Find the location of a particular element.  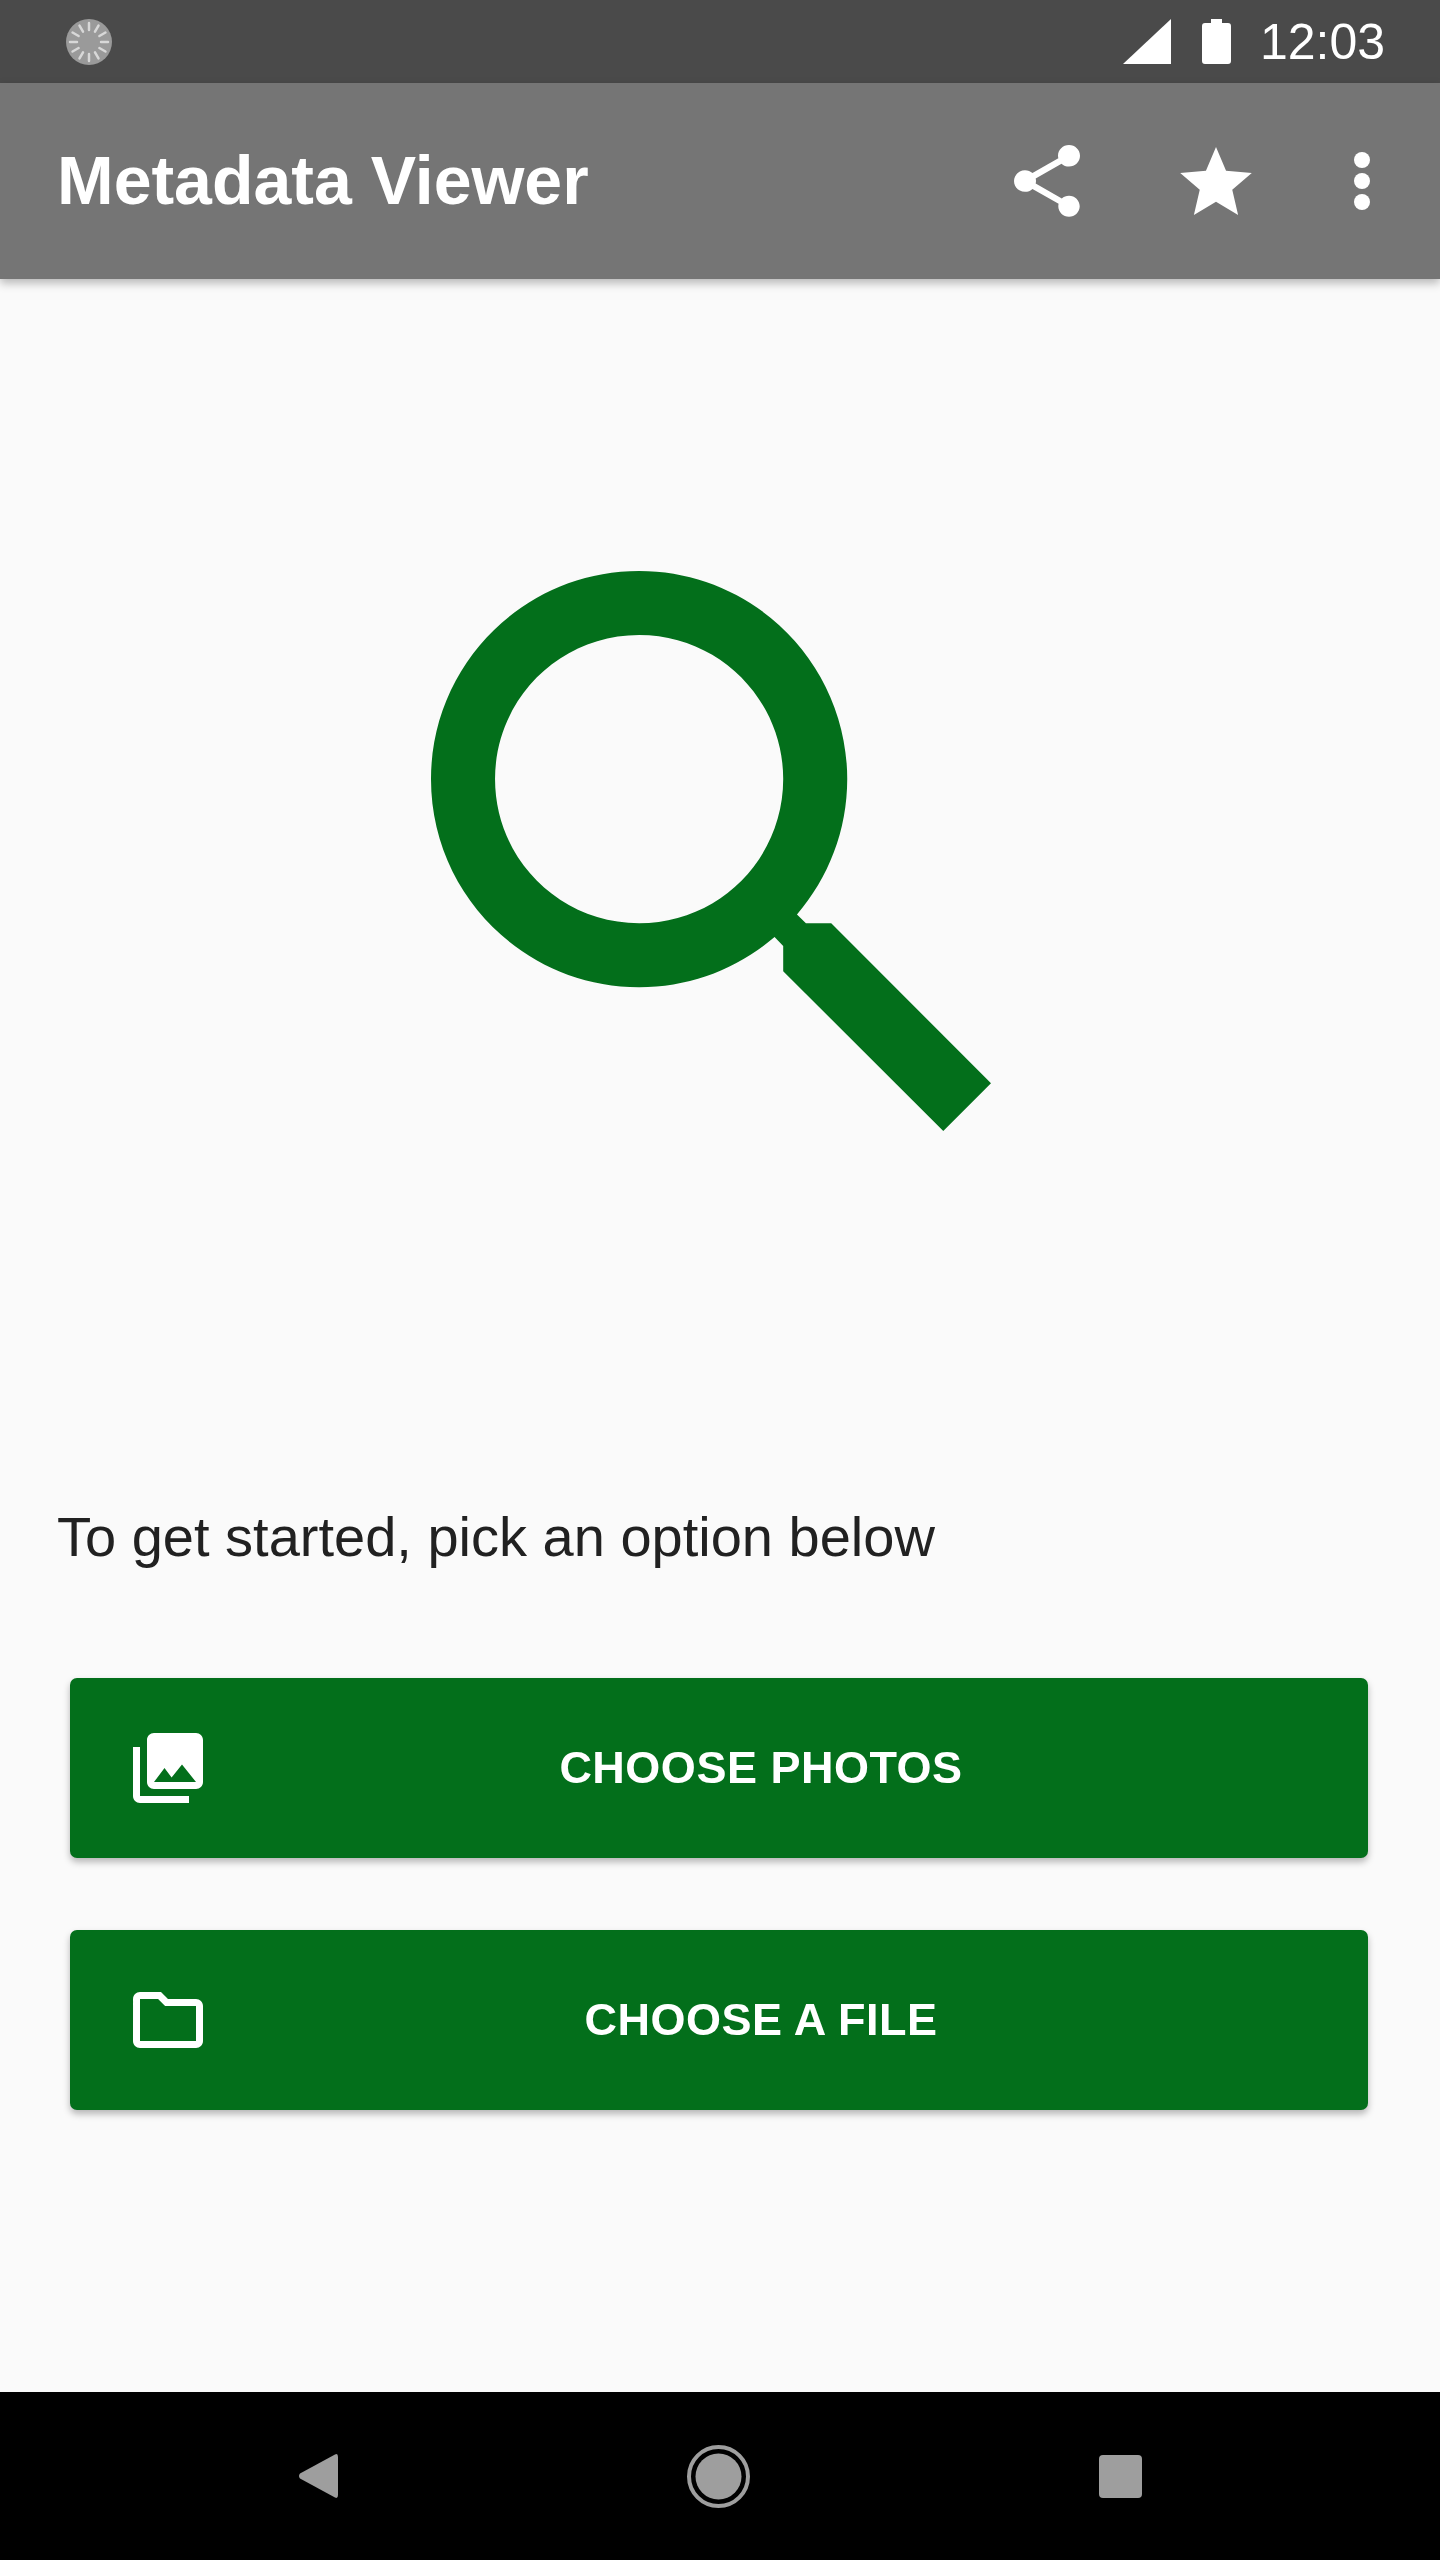

photos-icon is located at coordinates (168, 1768).